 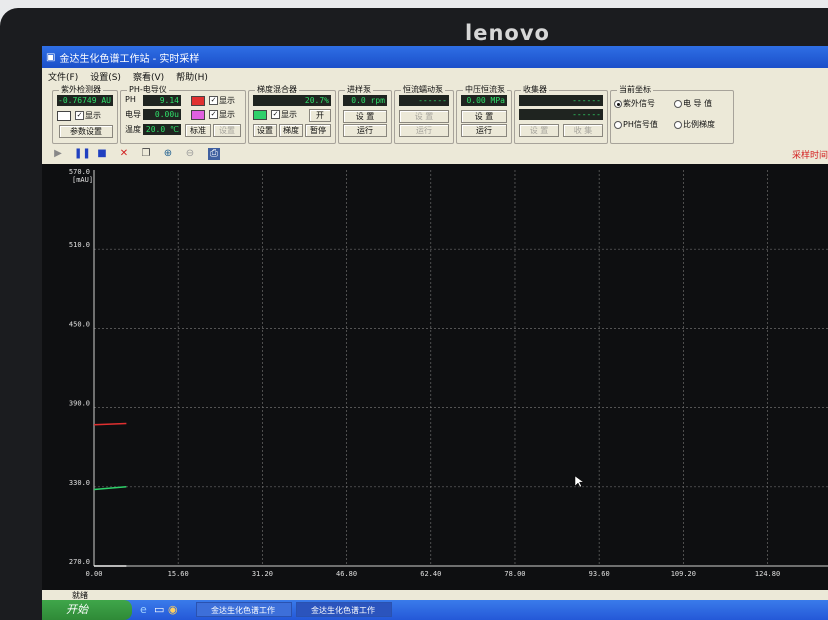 What do you see at coordinates (359, 89) in the screenshot?
I see `feed-pump-title: 进样泵` at bounding box center [359, 89].